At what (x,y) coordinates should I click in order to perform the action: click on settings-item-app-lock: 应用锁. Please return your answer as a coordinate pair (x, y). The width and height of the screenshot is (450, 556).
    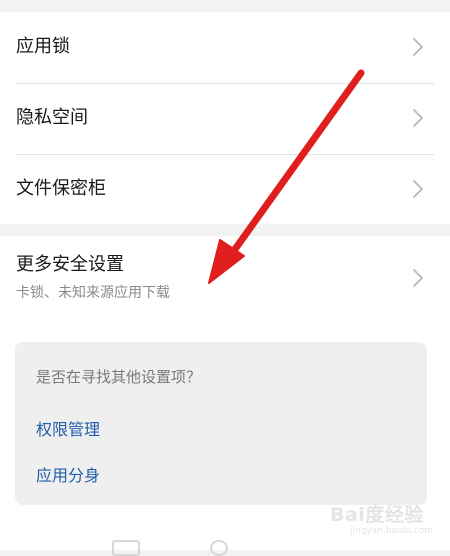
    Looking at the image, I should click on (225, 47).